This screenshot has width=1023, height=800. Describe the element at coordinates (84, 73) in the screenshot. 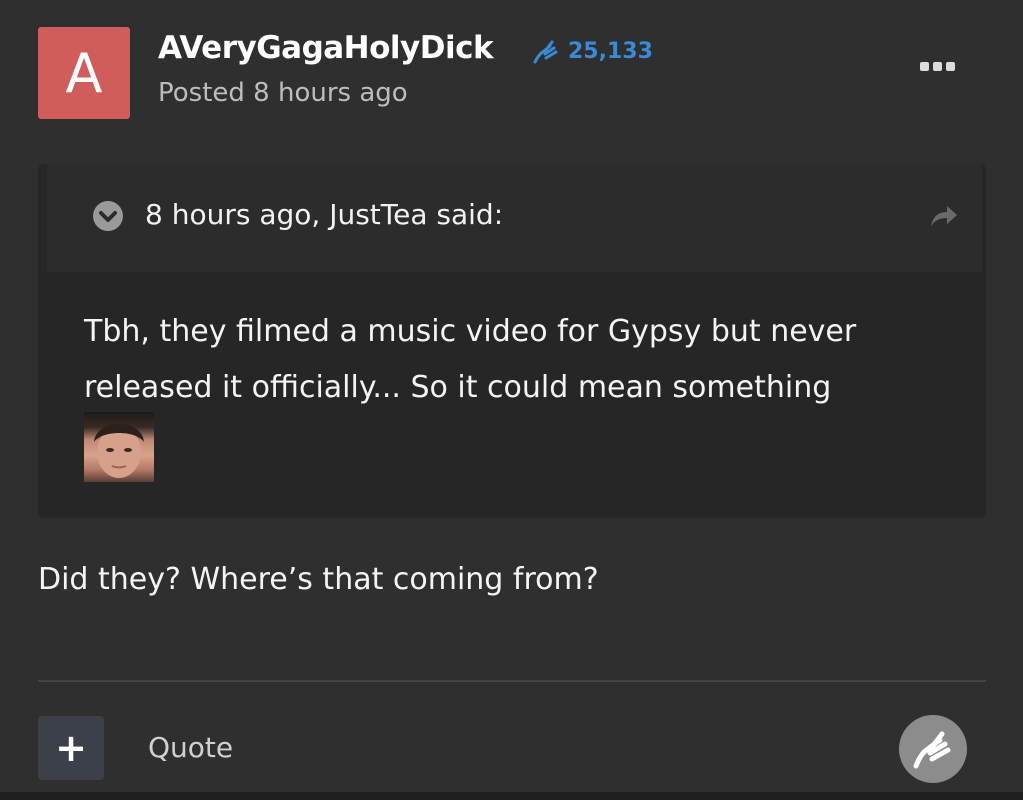

I see `avatar: A` at that location.